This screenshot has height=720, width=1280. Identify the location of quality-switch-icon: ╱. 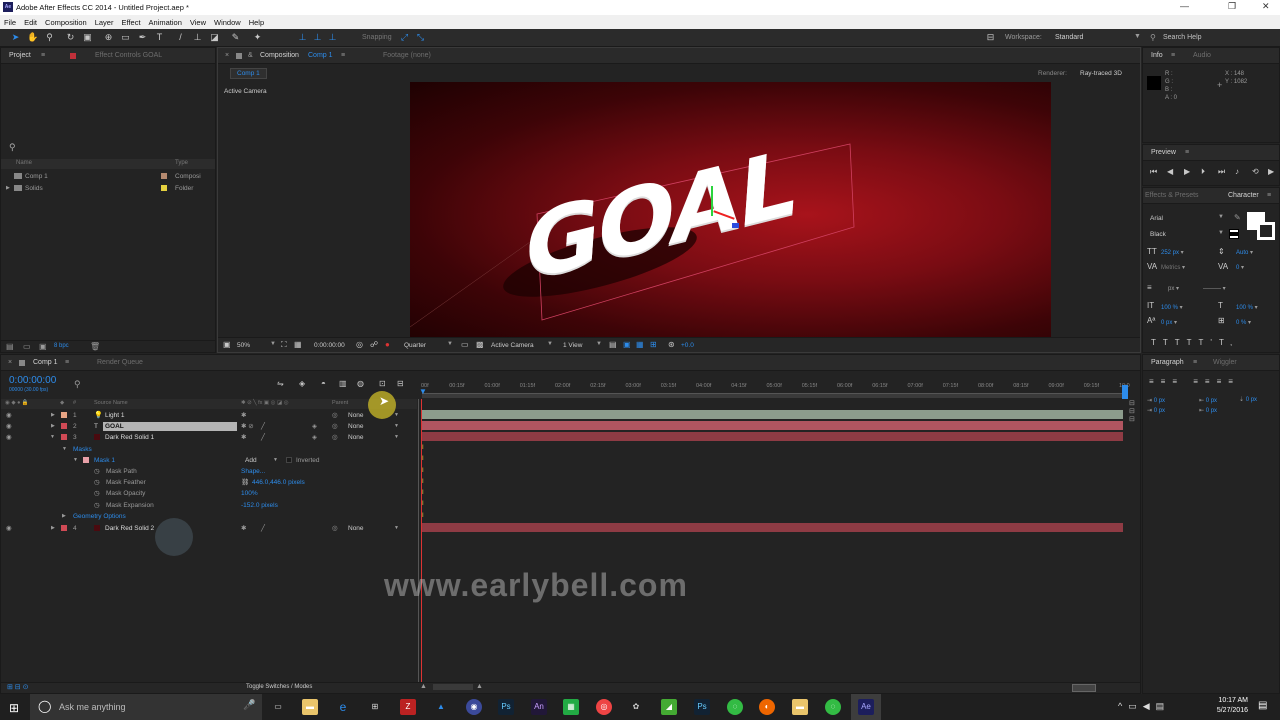
(263, 528).